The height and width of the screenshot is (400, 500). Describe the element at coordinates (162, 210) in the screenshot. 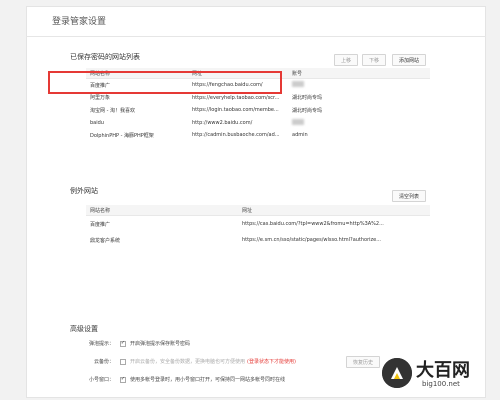

I see `column-header-name: 网站名称` at that location.